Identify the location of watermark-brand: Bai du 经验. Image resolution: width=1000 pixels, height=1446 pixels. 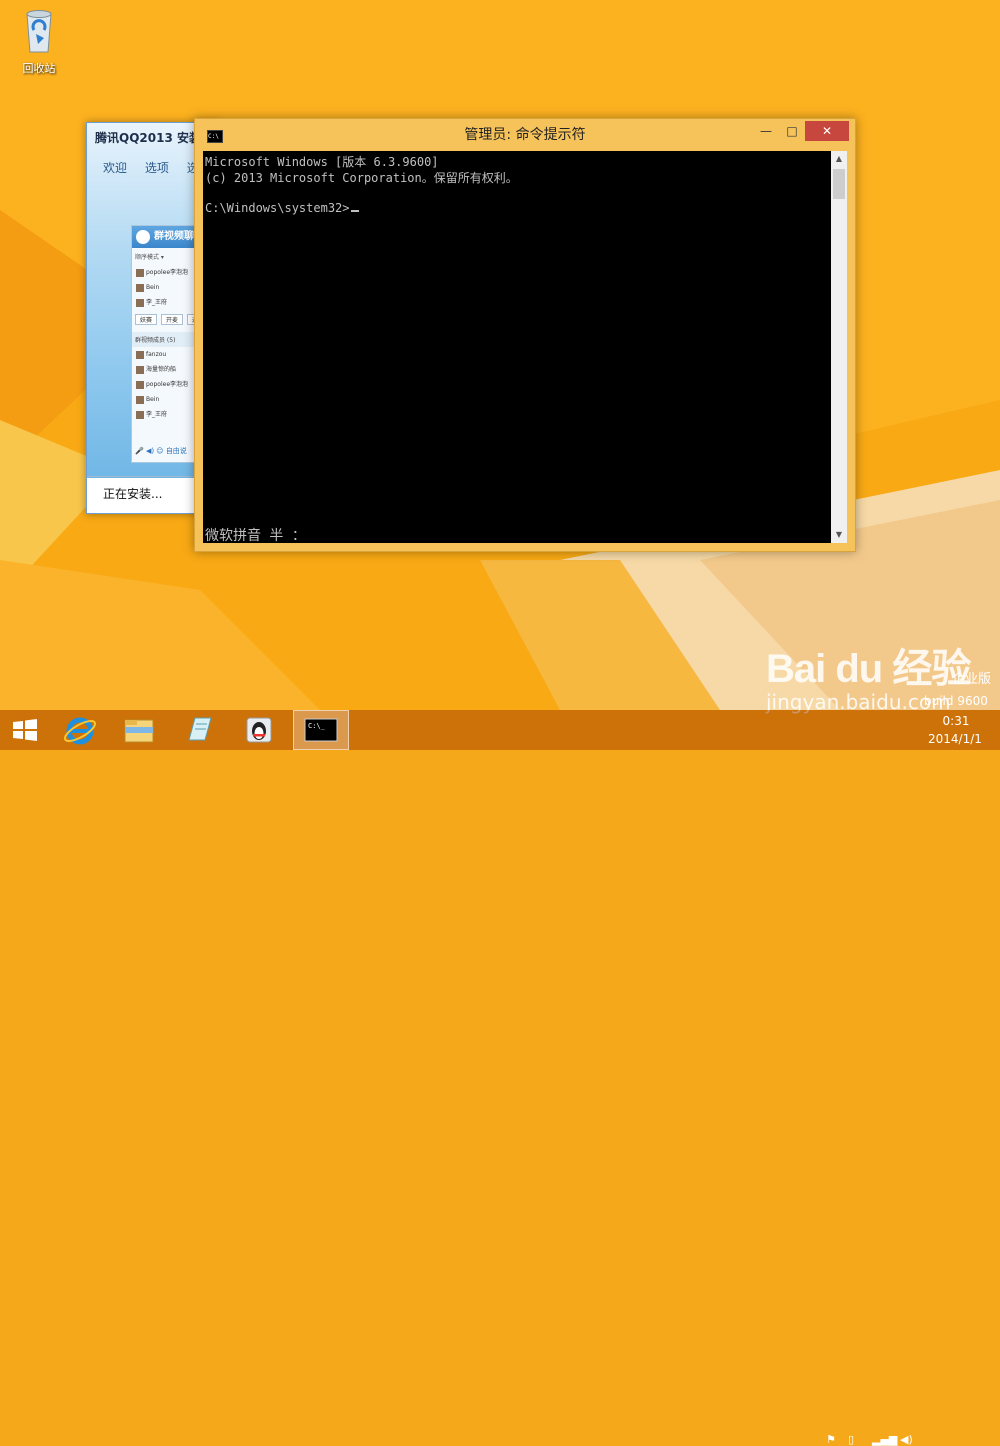
(868, 669).